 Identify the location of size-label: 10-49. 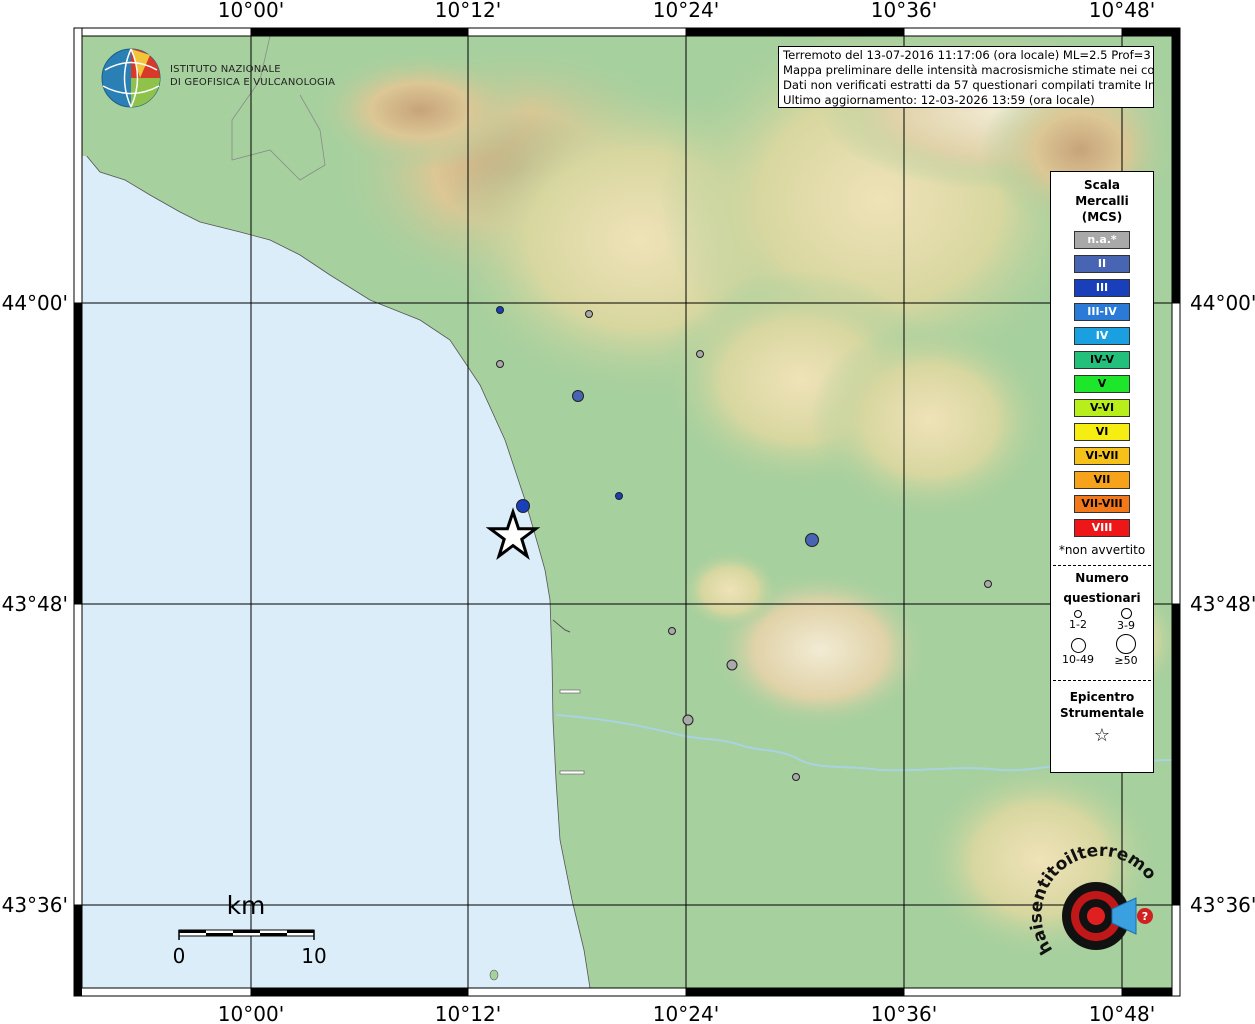
(1078, 659).